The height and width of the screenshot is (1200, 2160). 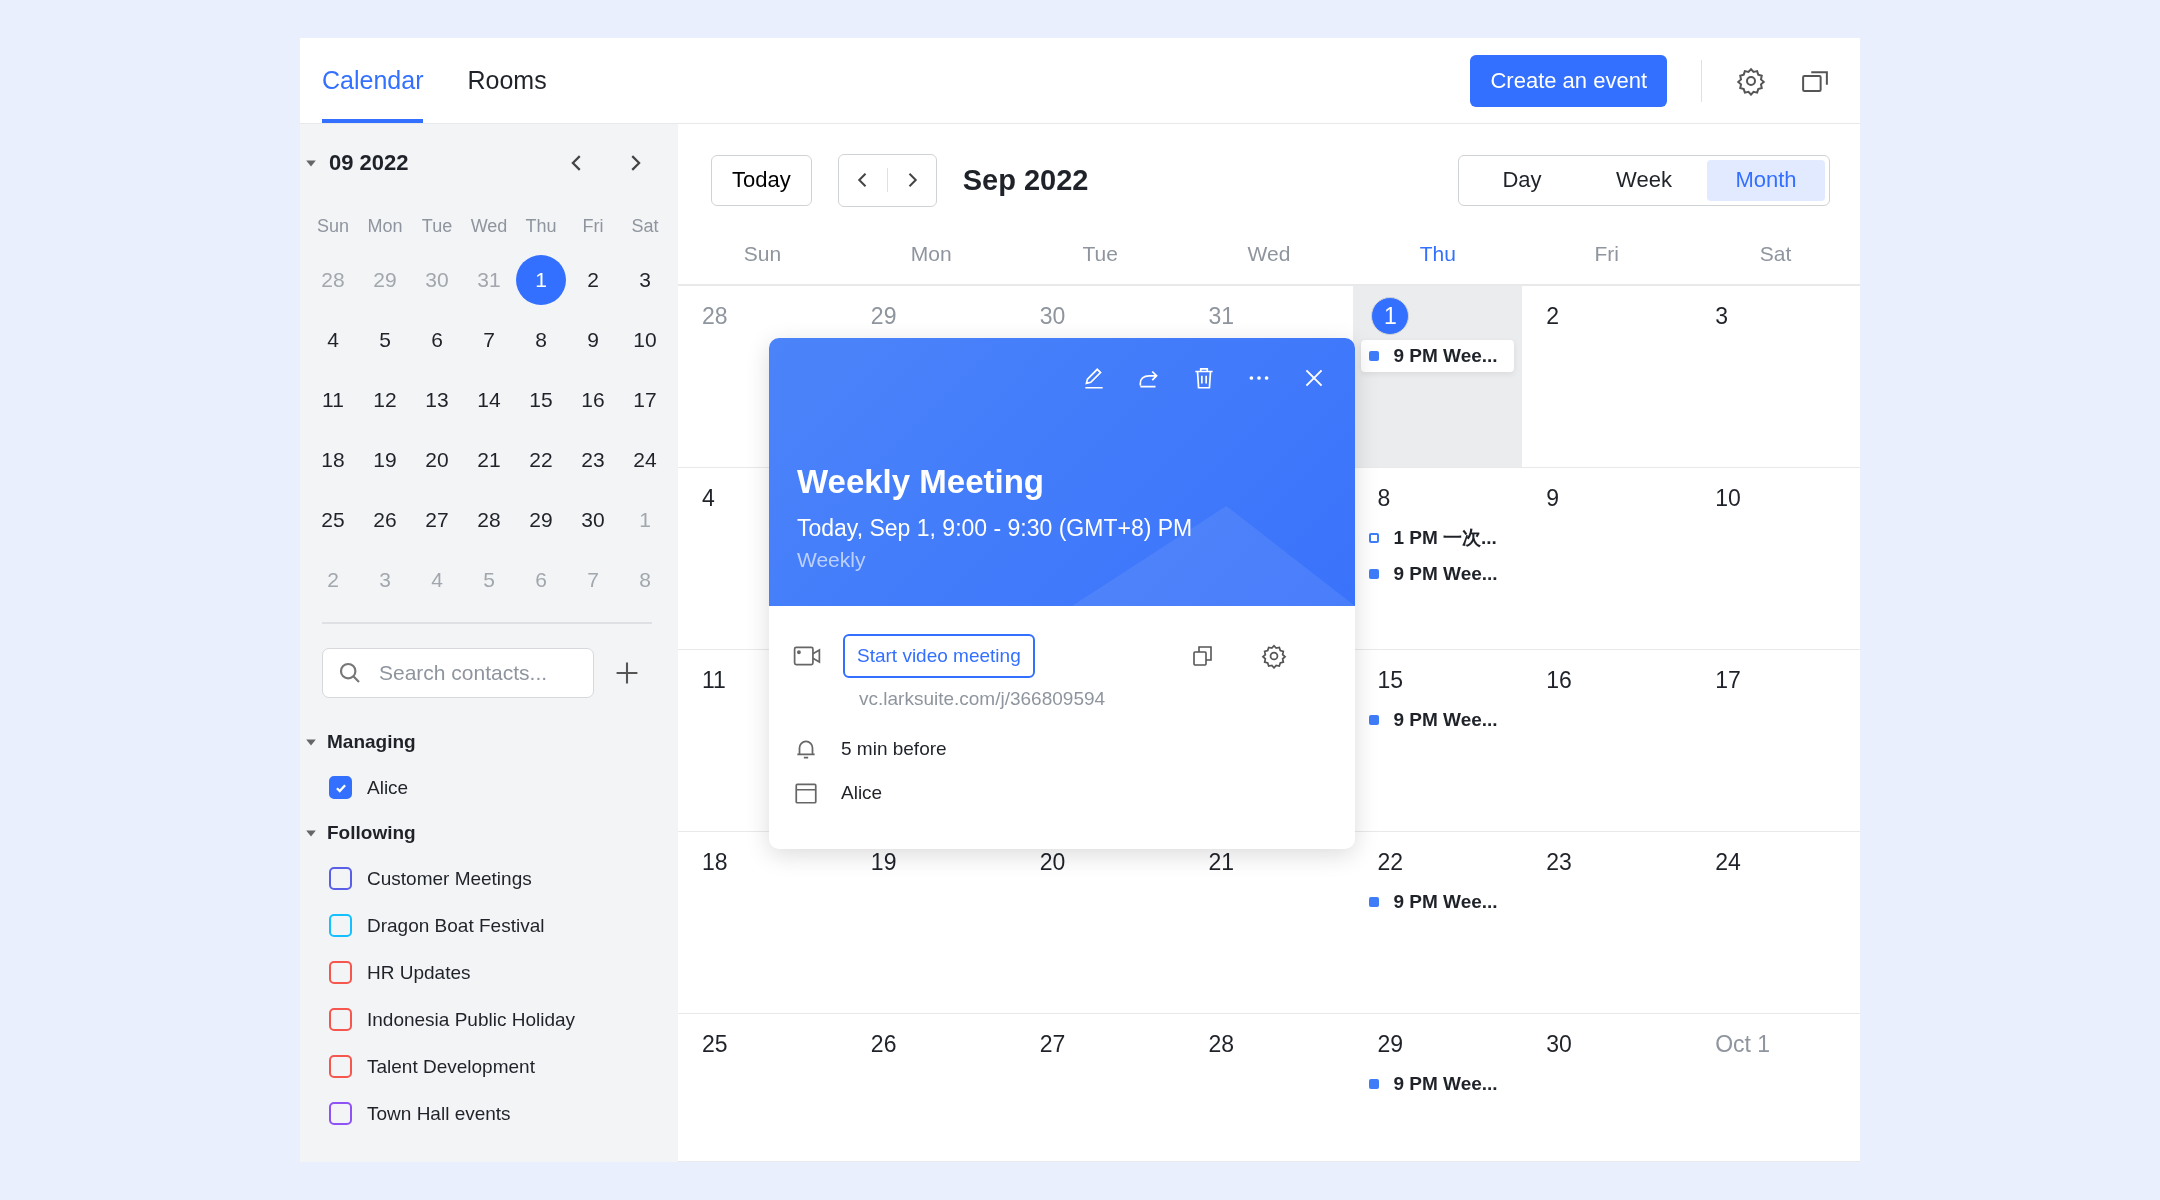 I want to click on date-cell: 5, so click(x=385, y=340).